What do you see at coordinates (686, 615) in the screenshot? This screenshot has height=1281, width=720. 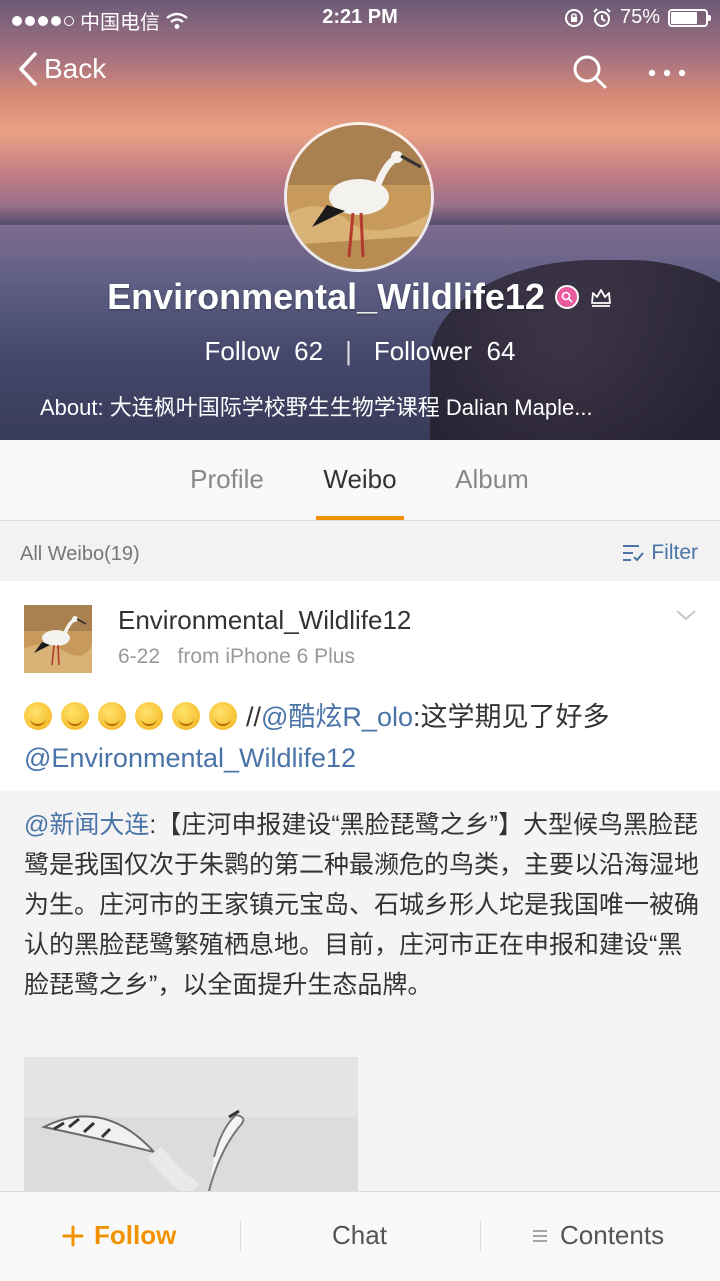 I see `chevron-down-icon` at bounding box center [686, 615].